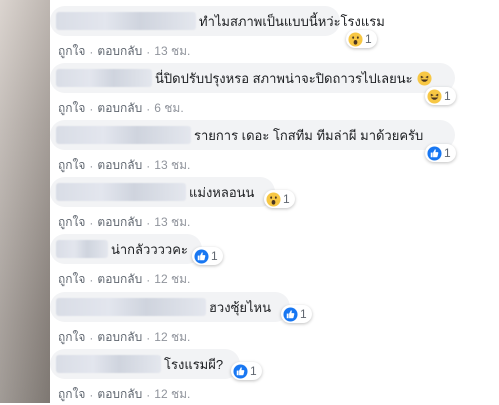 The height and width of the screenshot is (405, 499). What do you see at coordinates (222, 192) in the screenshot?
I see `comment-text: แม่งหลอนน` at bounding box center [222, 192].